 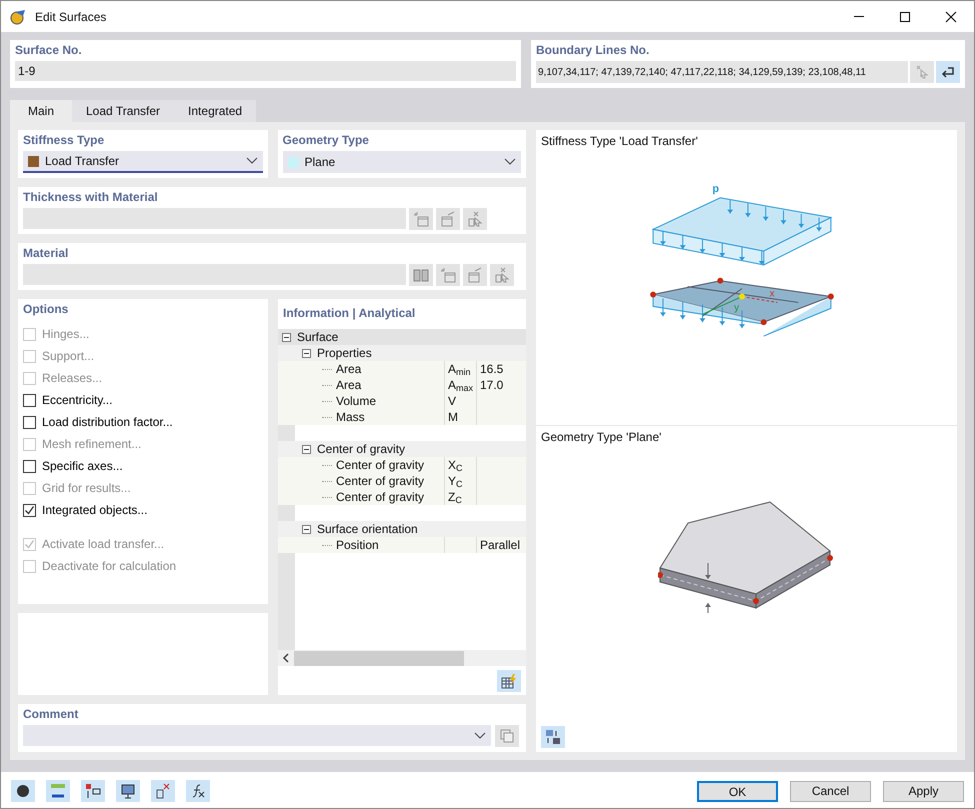 I want to click on chevron-left-icon, so click(x=286, y=658).